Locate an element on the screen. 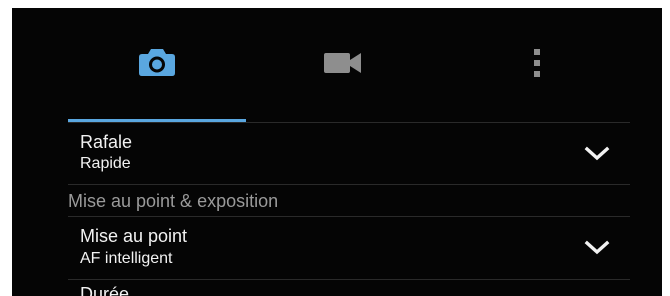 Image resolution: width=670 pixels, height=296 pixels. tab-photo-settings is located at coordinates (157, 65).